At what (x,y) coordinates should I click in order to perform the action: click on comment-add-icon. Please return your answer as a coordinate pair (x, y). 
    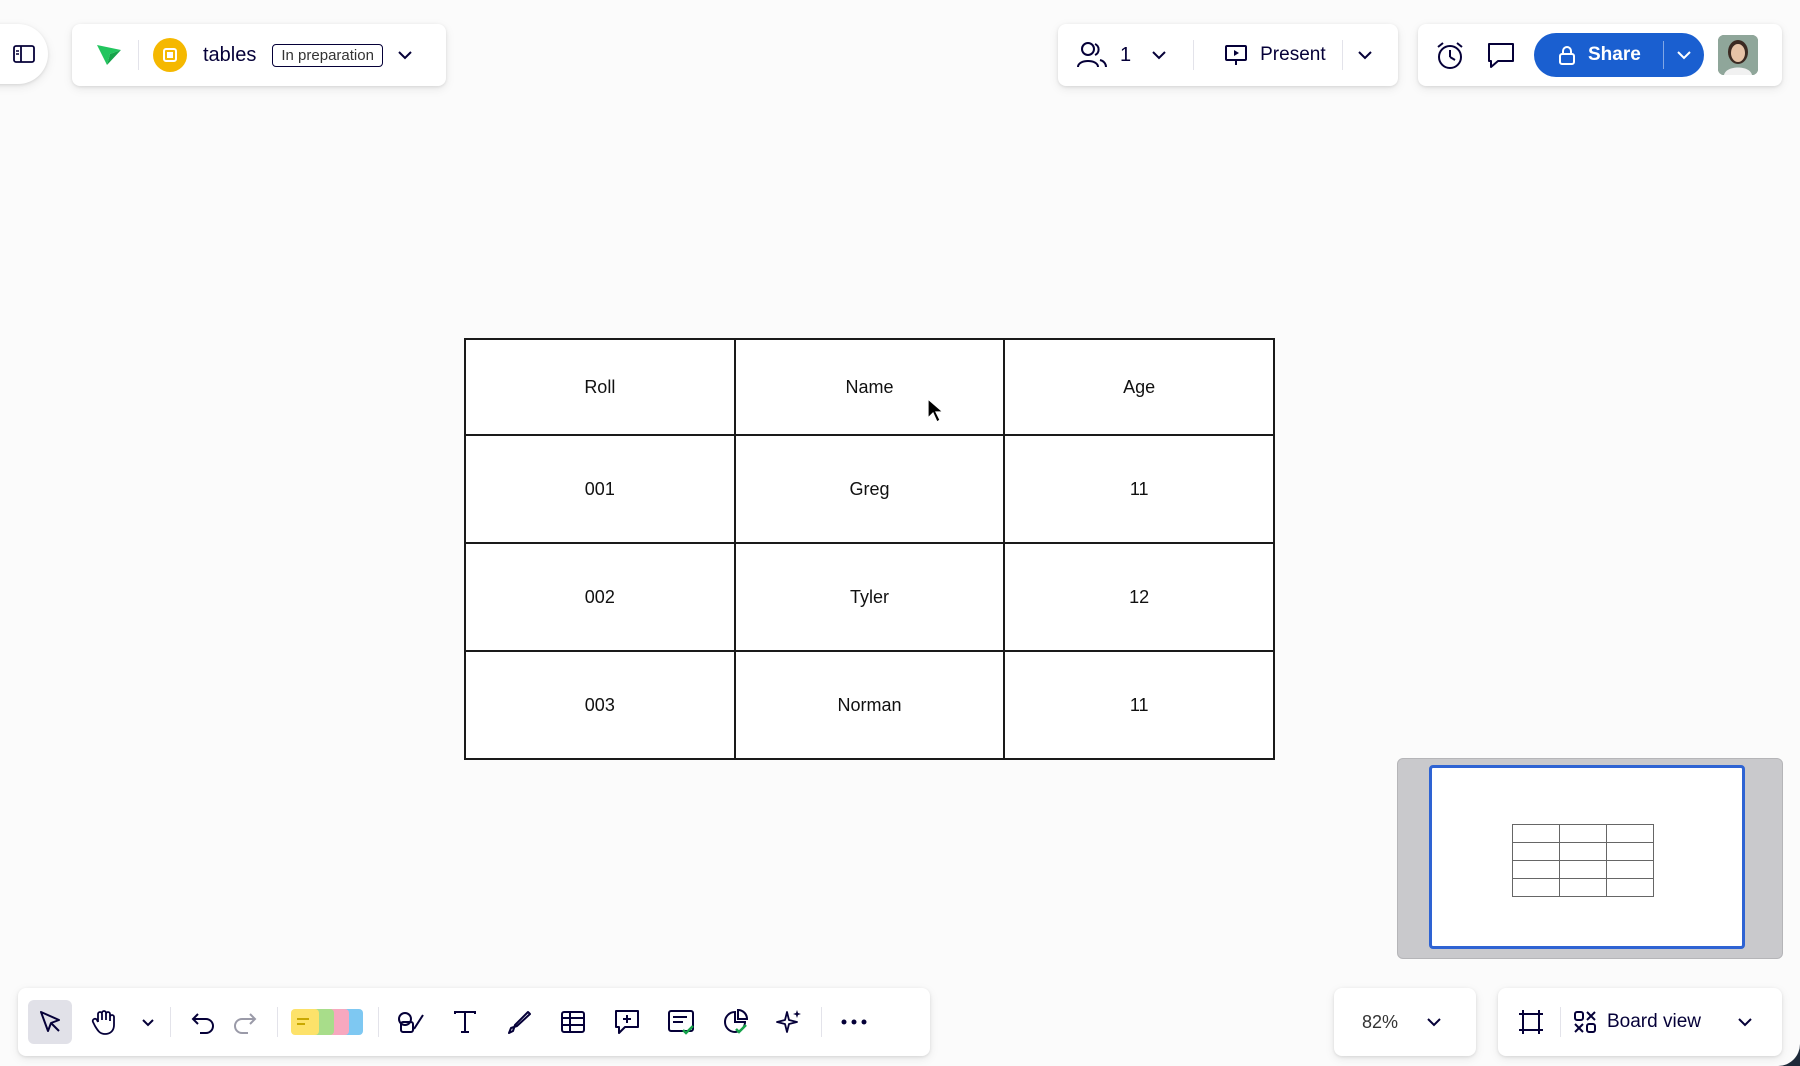
    Looking at the image, I should click on (627, 1022).